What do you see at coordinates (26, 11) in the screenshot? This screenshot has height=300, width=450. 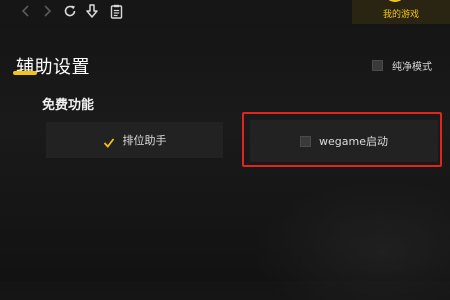 I see `back-icon` at bounding box center [26, 11].